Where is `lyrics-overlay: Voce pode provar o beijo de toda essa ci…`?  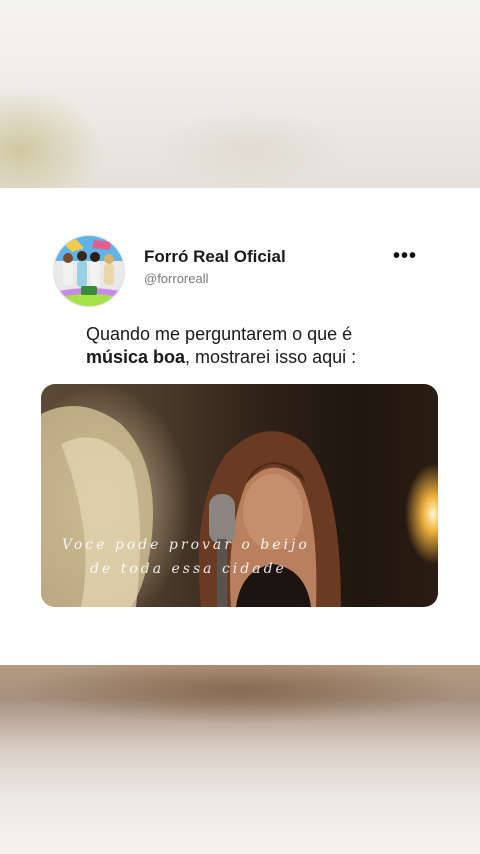
lyrics-overlay: Voce pode provar o beijo de toda essa ci… is located at coordinates (192, 557).